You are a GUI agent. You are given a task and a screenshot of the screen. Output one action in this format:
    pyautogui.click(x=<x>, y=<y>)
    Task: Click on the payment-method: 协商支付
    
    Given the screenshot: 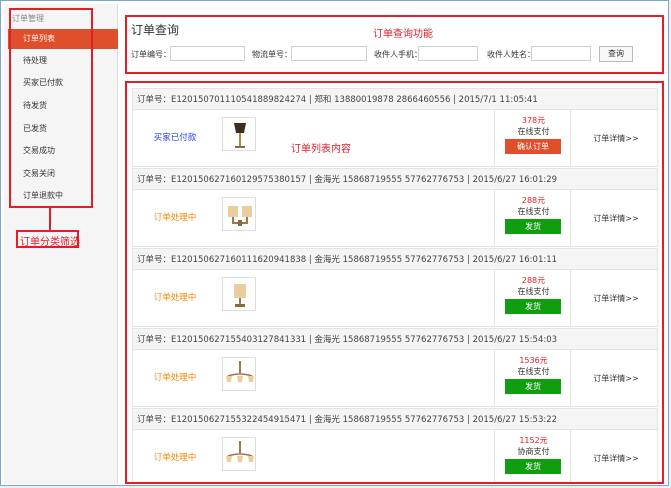 What is the action you would take?
    pyautogui.click(x=533, y=451)
    